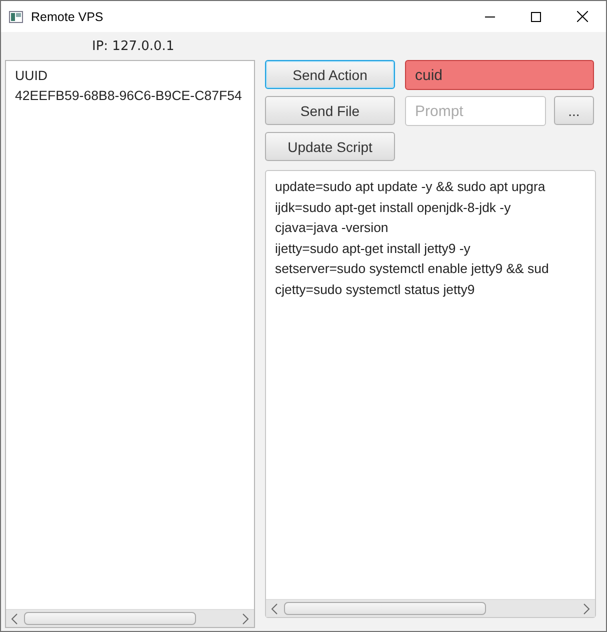 The height and width of the screenshot is (632, 607). Describe the element at coordinates (393, 207) in the screenshot. I see `script-line: ijdk=sudo apt-get install openjdk-8-jdk -y` at that location.